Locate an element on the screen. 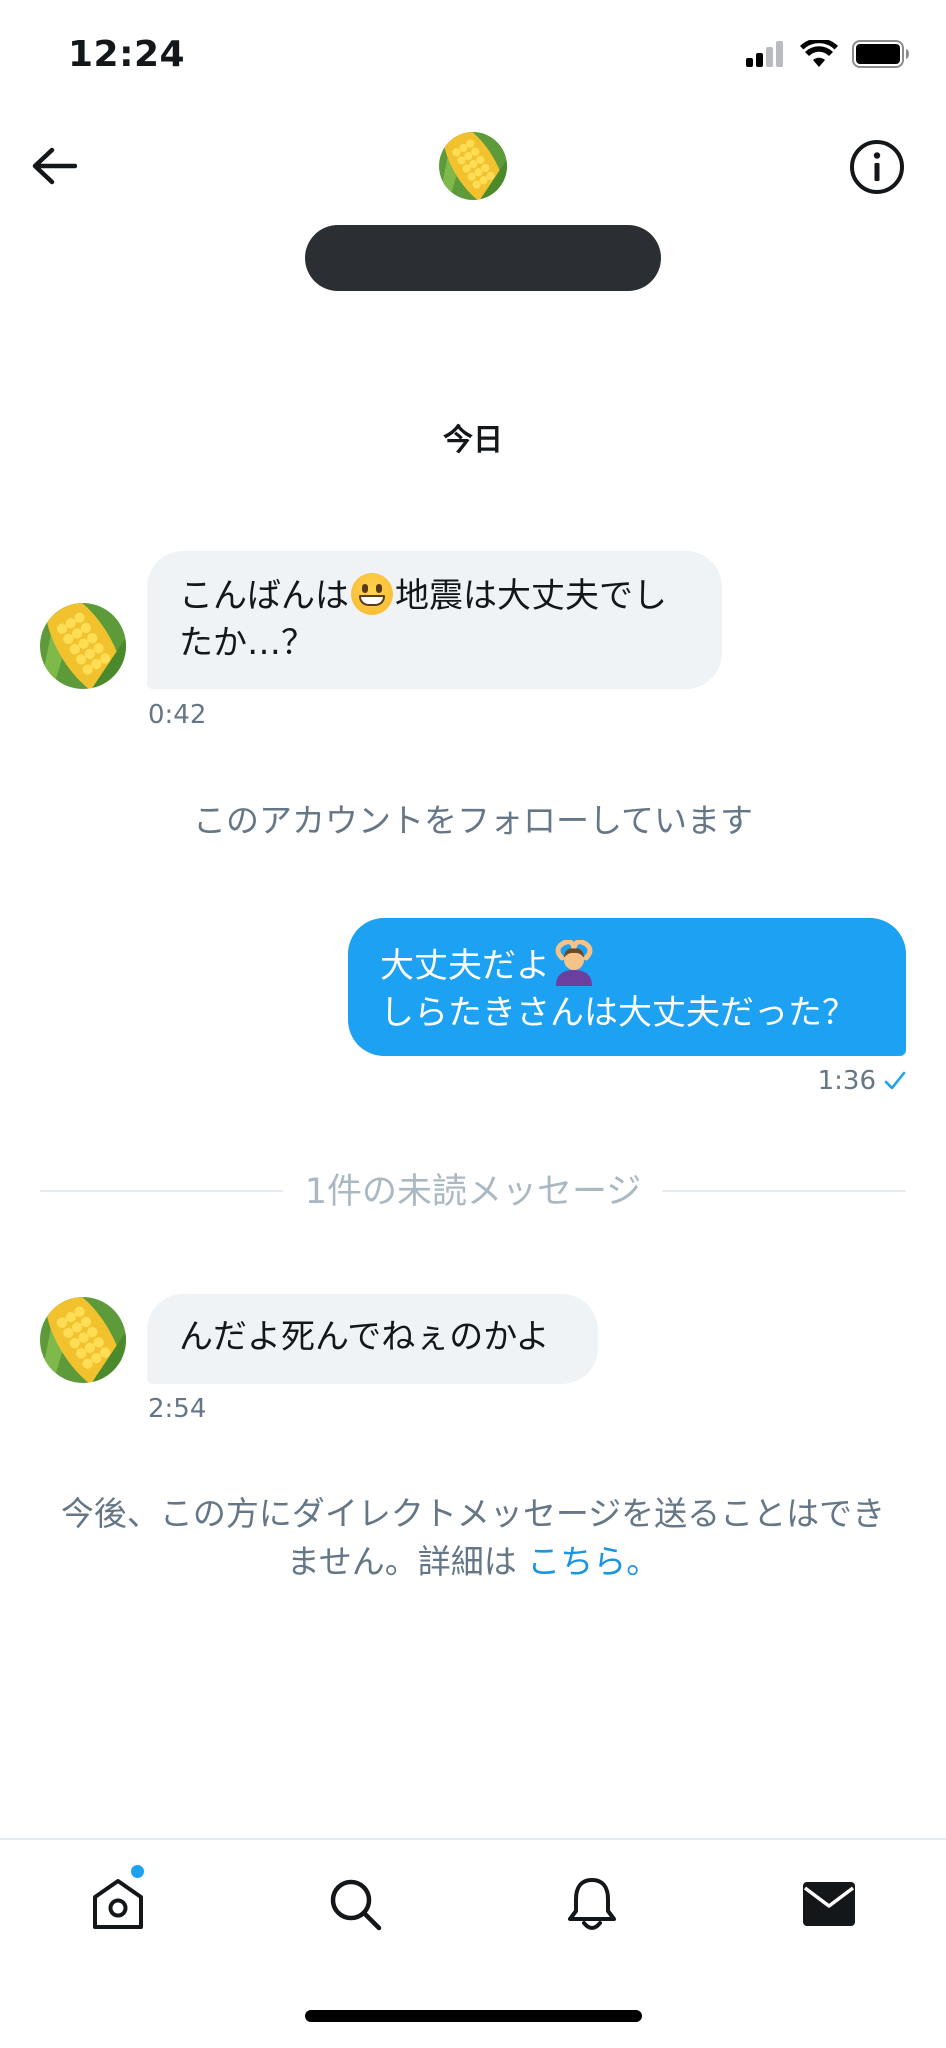  home-new-indicator is located at coordinates (137, 1871).